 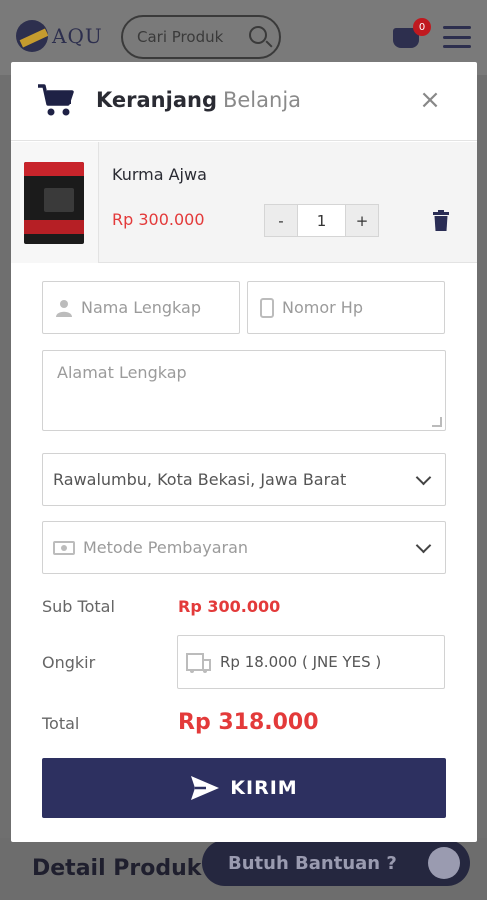 I want to click on cart-item-row, so click(x=244, y=202).